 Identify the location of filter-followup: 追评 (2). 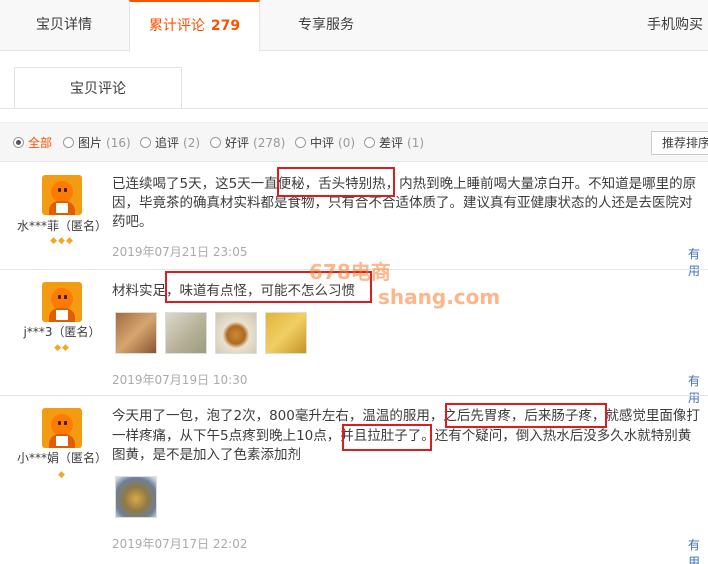
(170, 142).